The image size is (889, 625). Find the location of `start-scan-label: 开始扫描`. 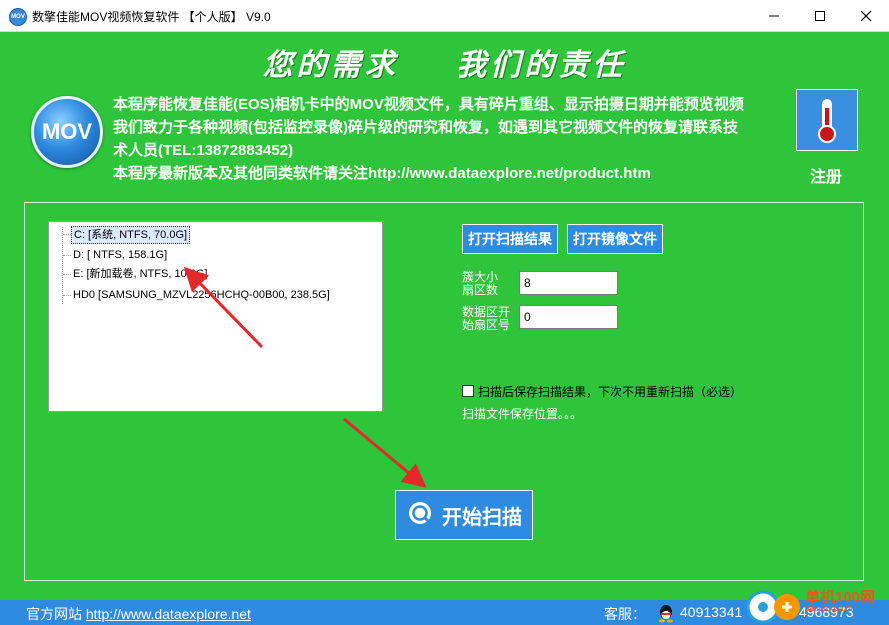

start-scan-label: 开始扫描 is located at coordinates (482, 517).